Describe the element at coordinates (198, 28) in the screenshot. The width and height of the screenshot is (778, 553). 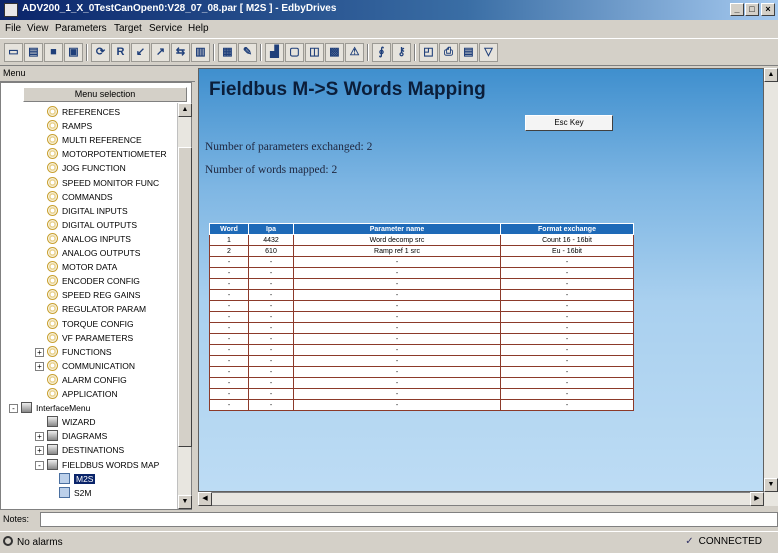
I see `menu-help: Help` at that location.